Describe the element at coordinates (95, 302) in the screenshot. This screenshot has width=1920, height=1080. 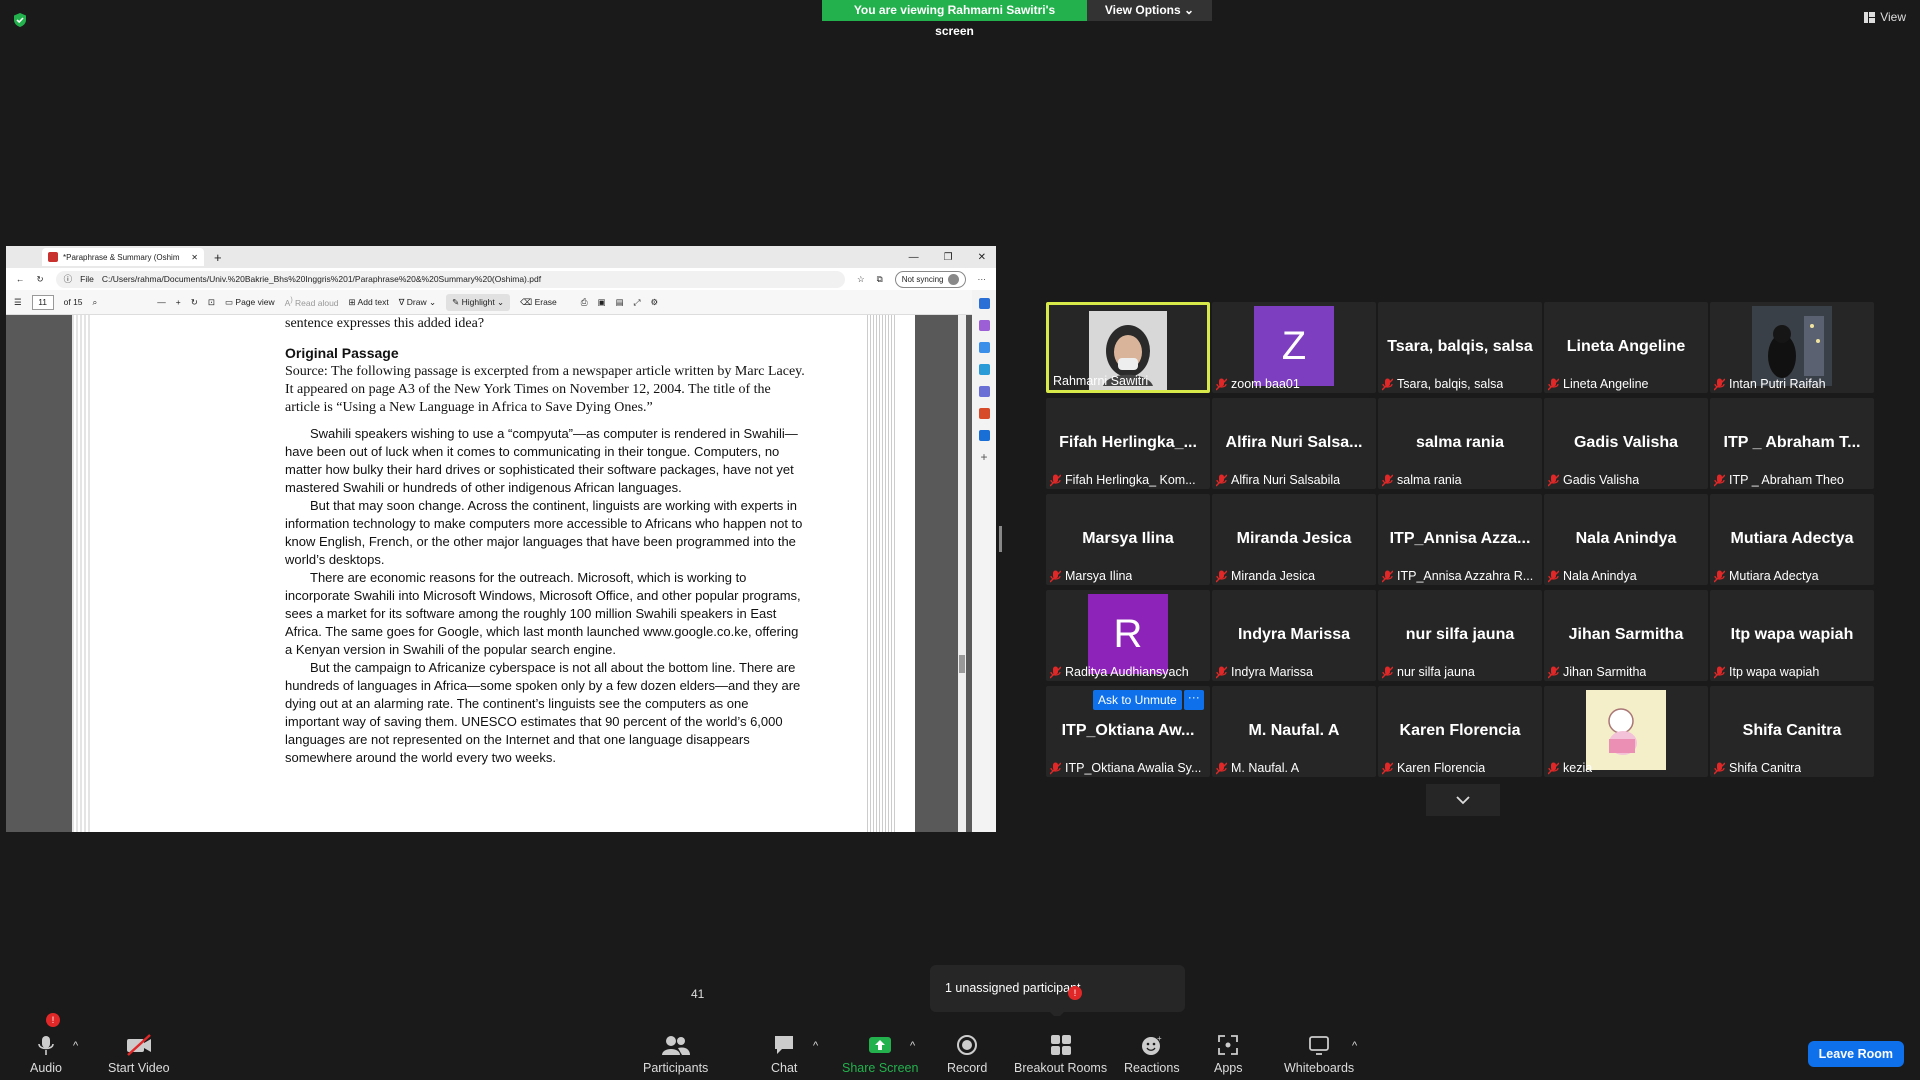
I see `search-icon: ⌕` at that location.